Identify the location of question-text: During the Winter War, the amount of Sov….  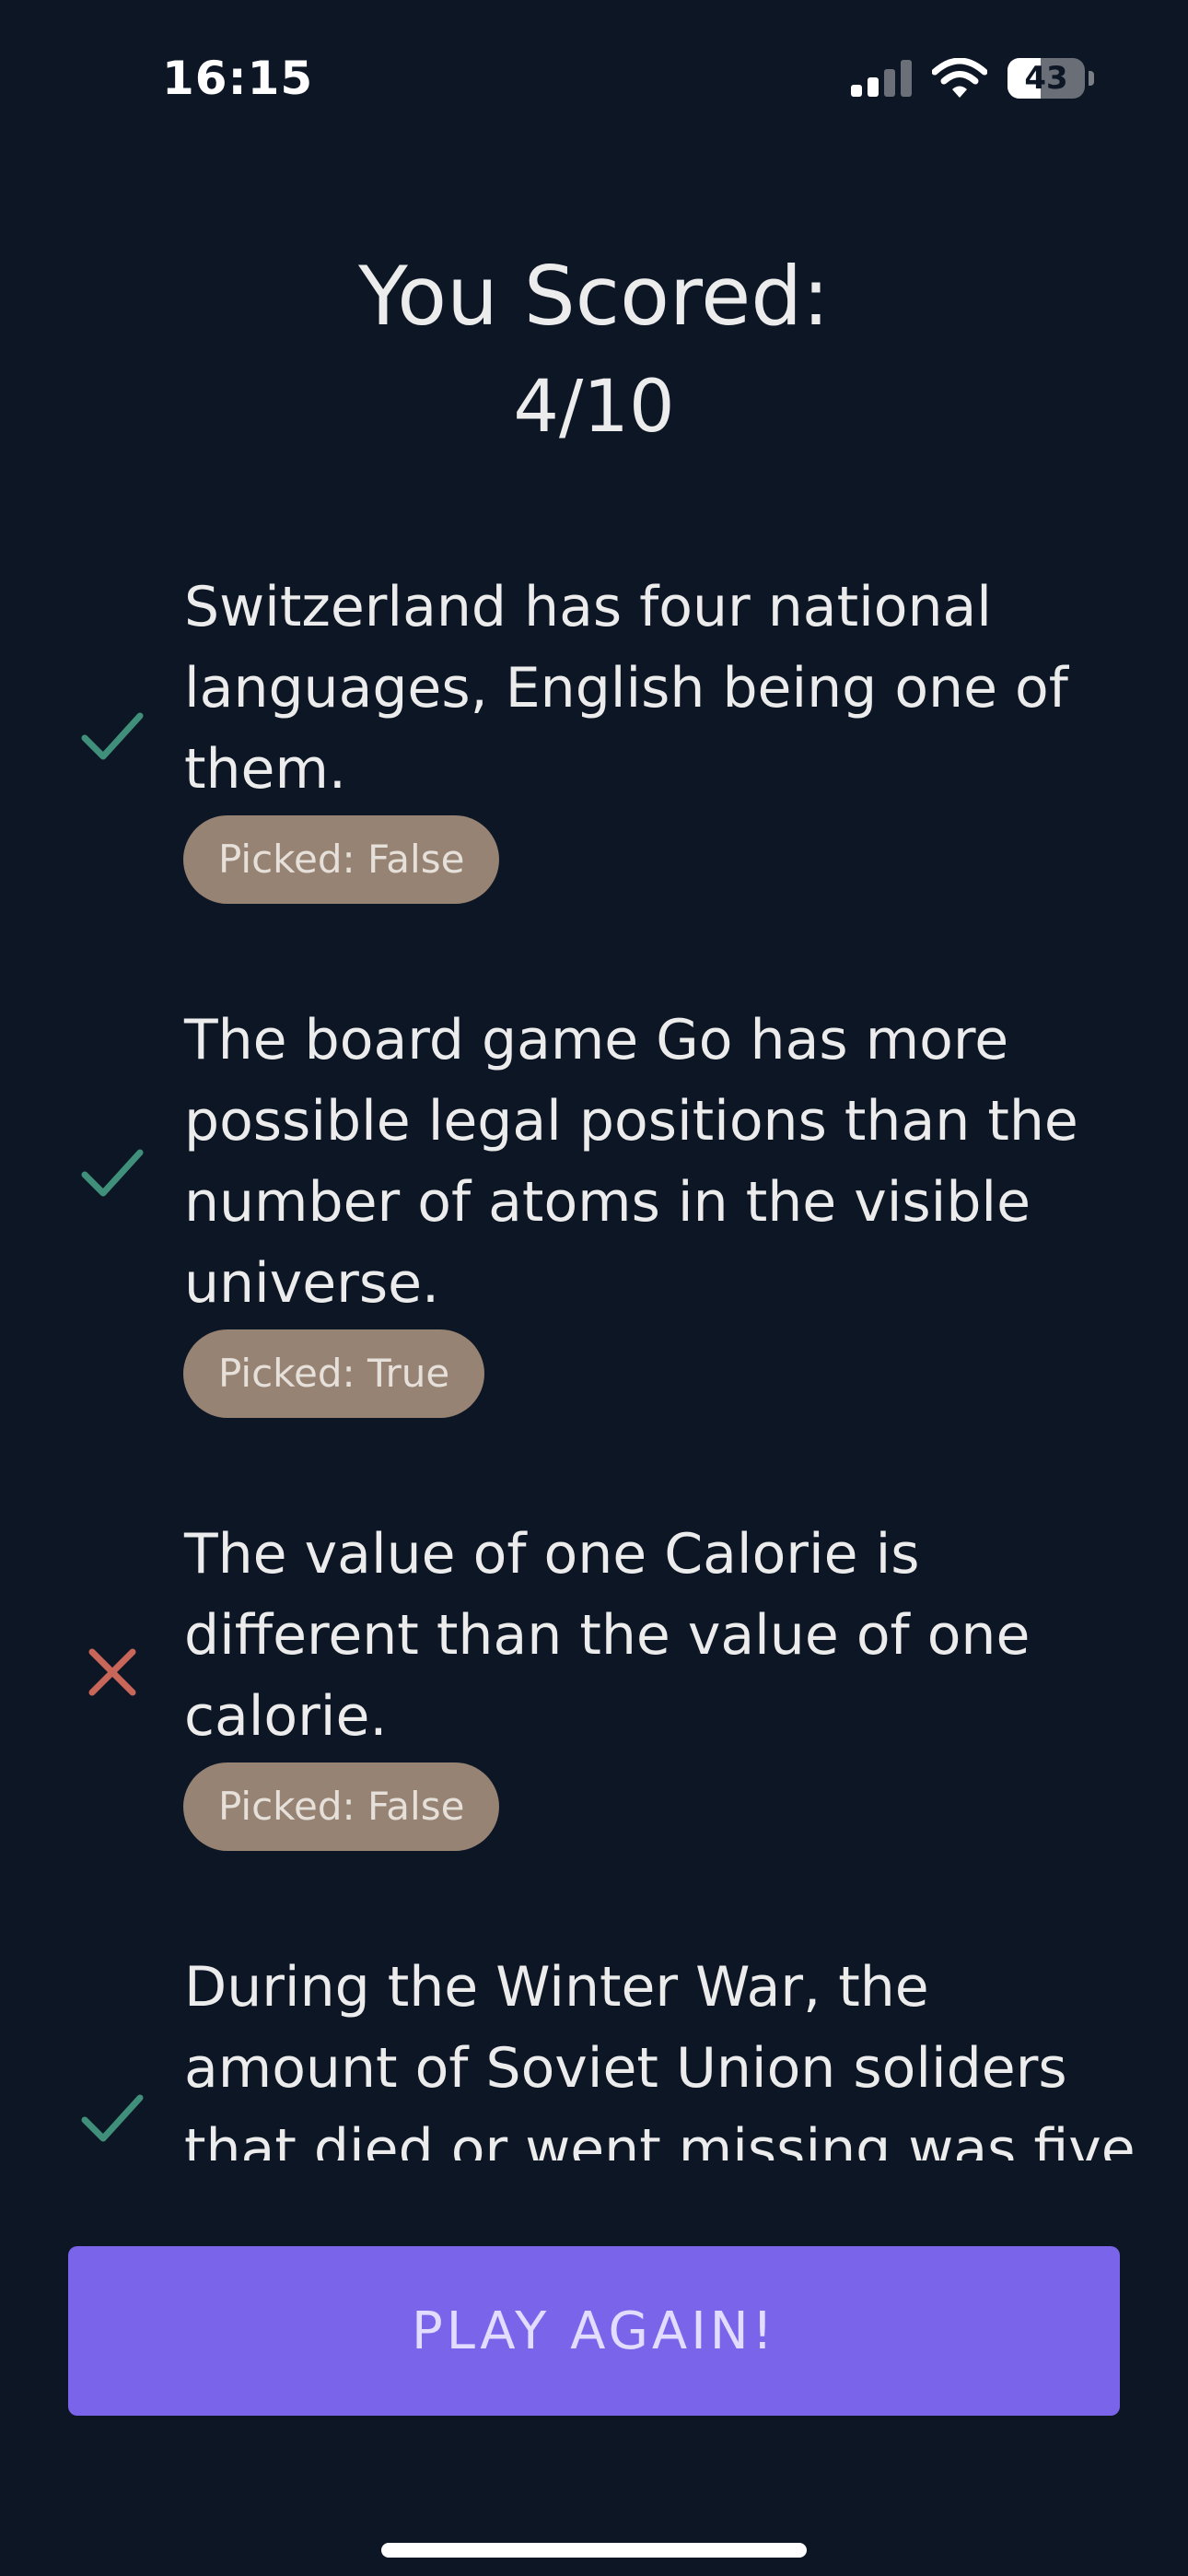
(660, 2057).